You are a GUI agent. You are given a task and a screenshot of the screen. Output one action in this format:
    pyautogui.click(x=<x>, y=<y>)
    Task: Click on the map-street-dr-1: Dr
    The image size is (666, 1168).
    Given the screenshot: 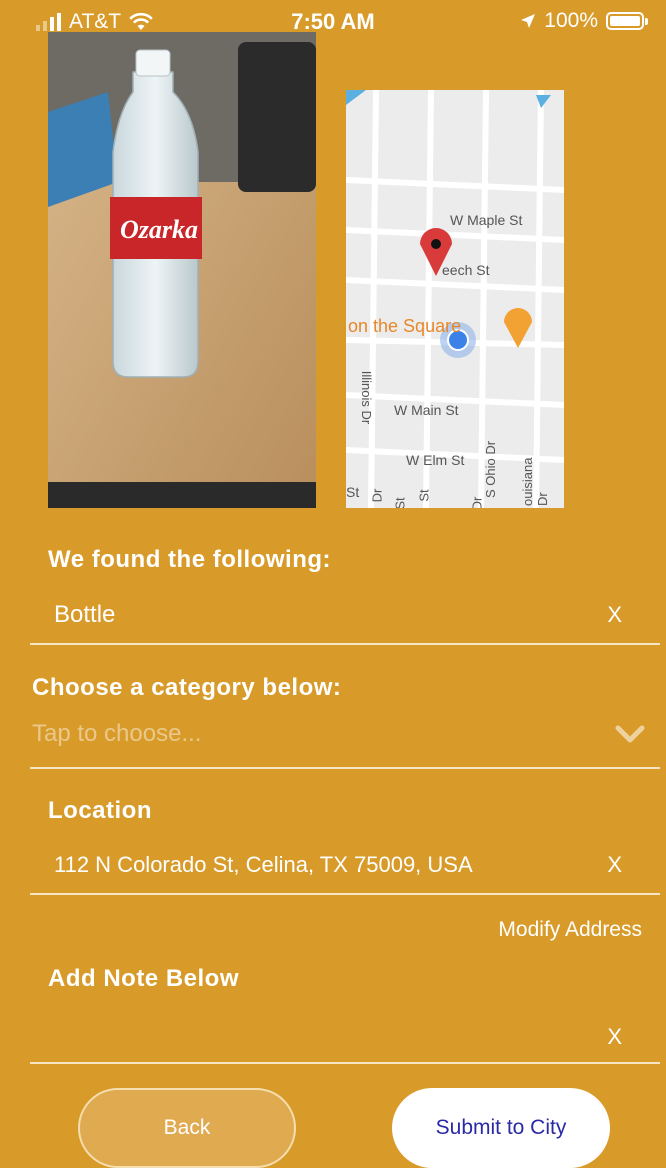 What is the action you would take?
    pyautogui.click(x=377, y=495)
    